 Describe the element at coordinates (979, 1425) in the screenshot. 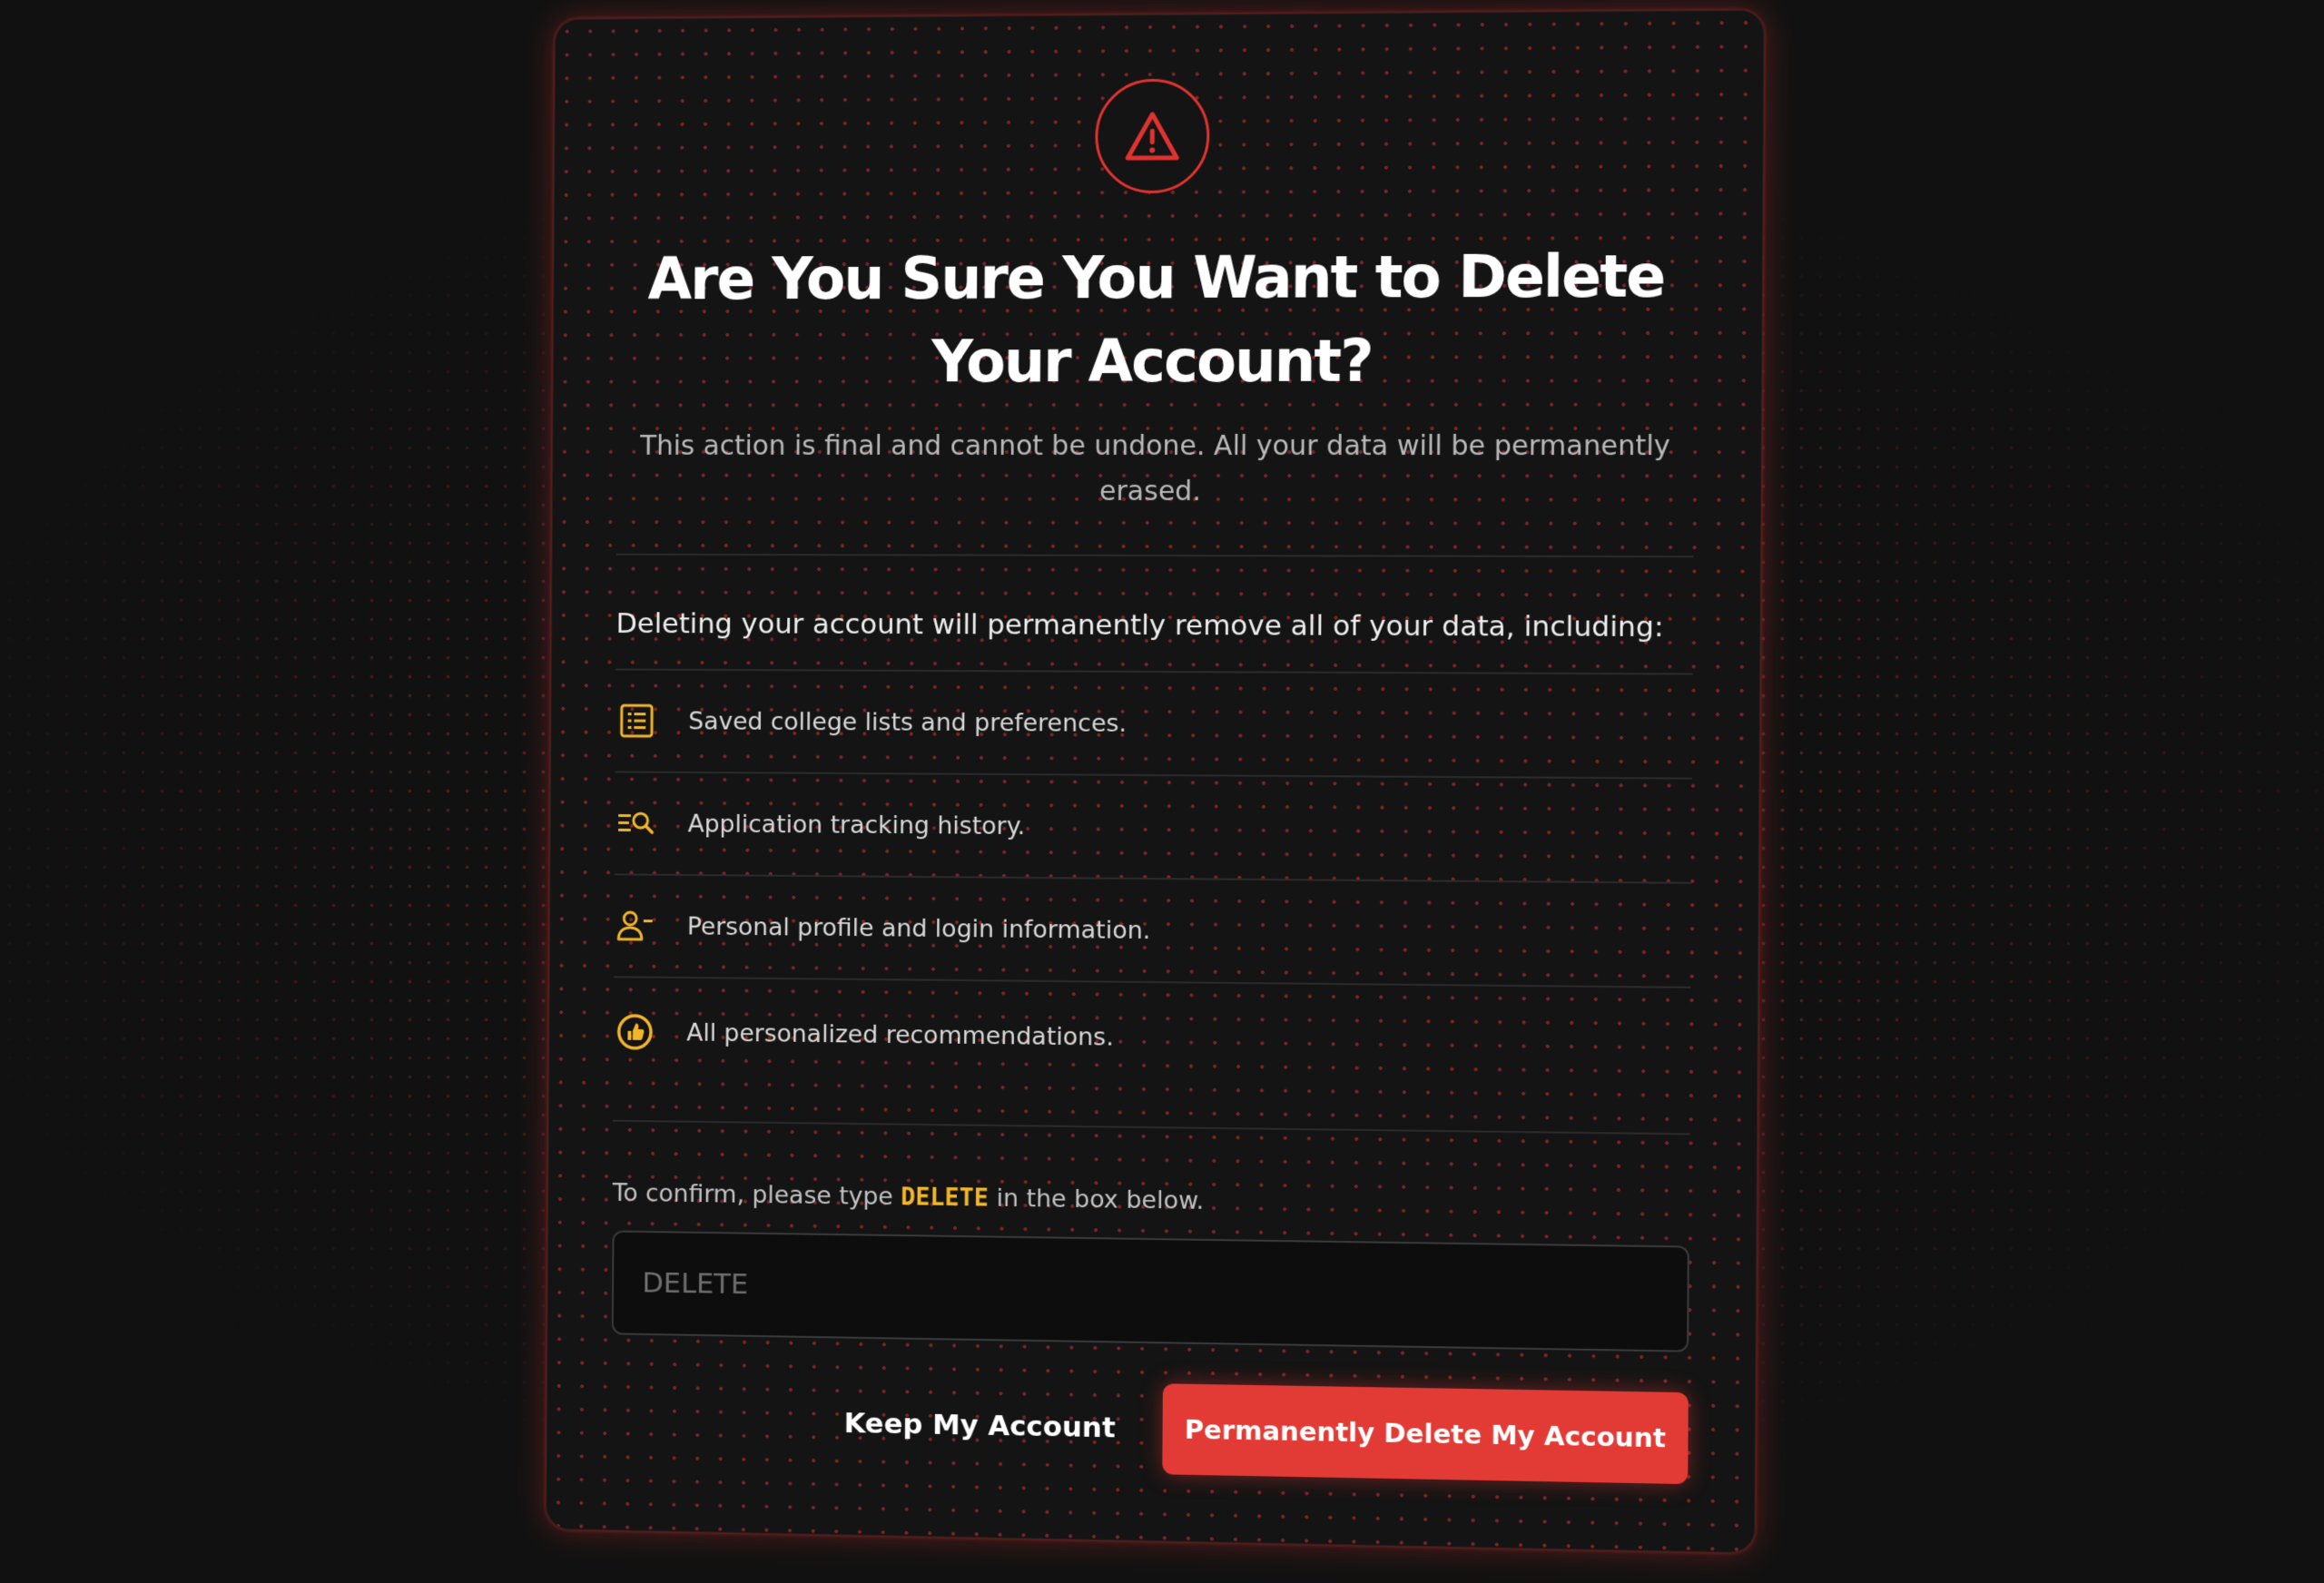

I see `keep-account-button: Keep My Account` at that location.